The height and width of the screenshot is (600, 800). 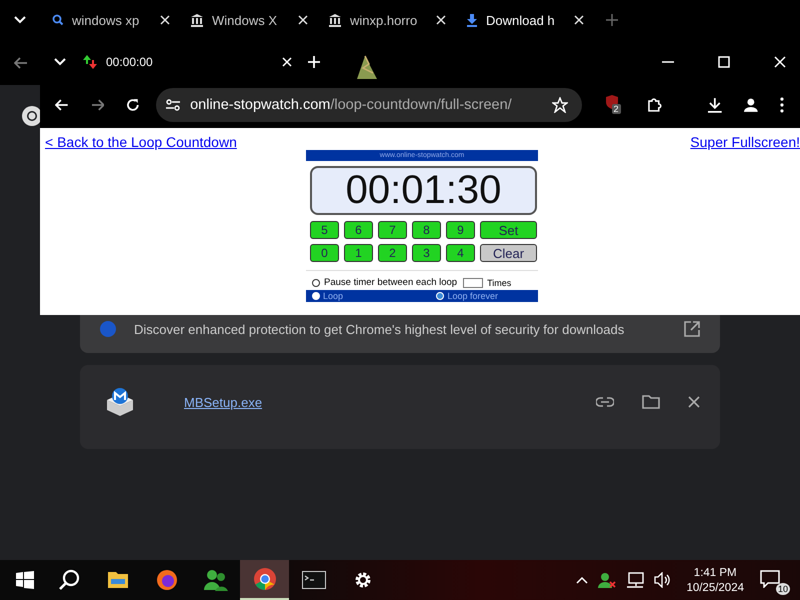 I want to click on clear-button: Clear, so click(x=508, y=253).